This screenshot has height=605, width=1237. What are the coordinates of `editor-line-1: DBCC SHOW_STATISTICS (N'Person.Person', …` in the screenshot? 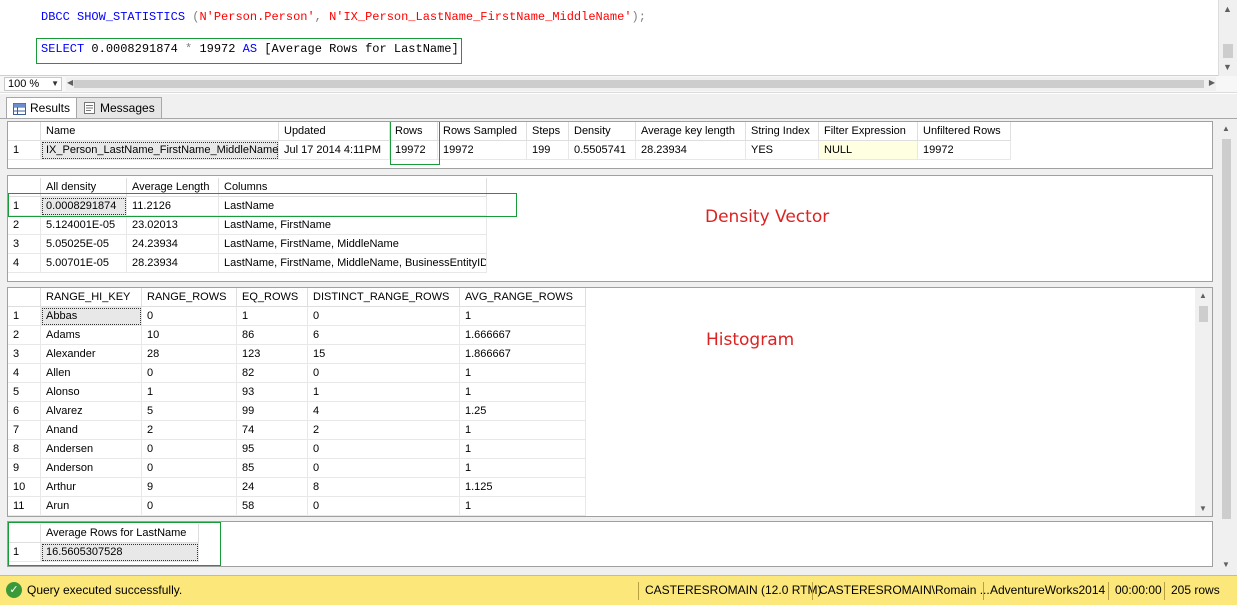 It's located at (343, 17).